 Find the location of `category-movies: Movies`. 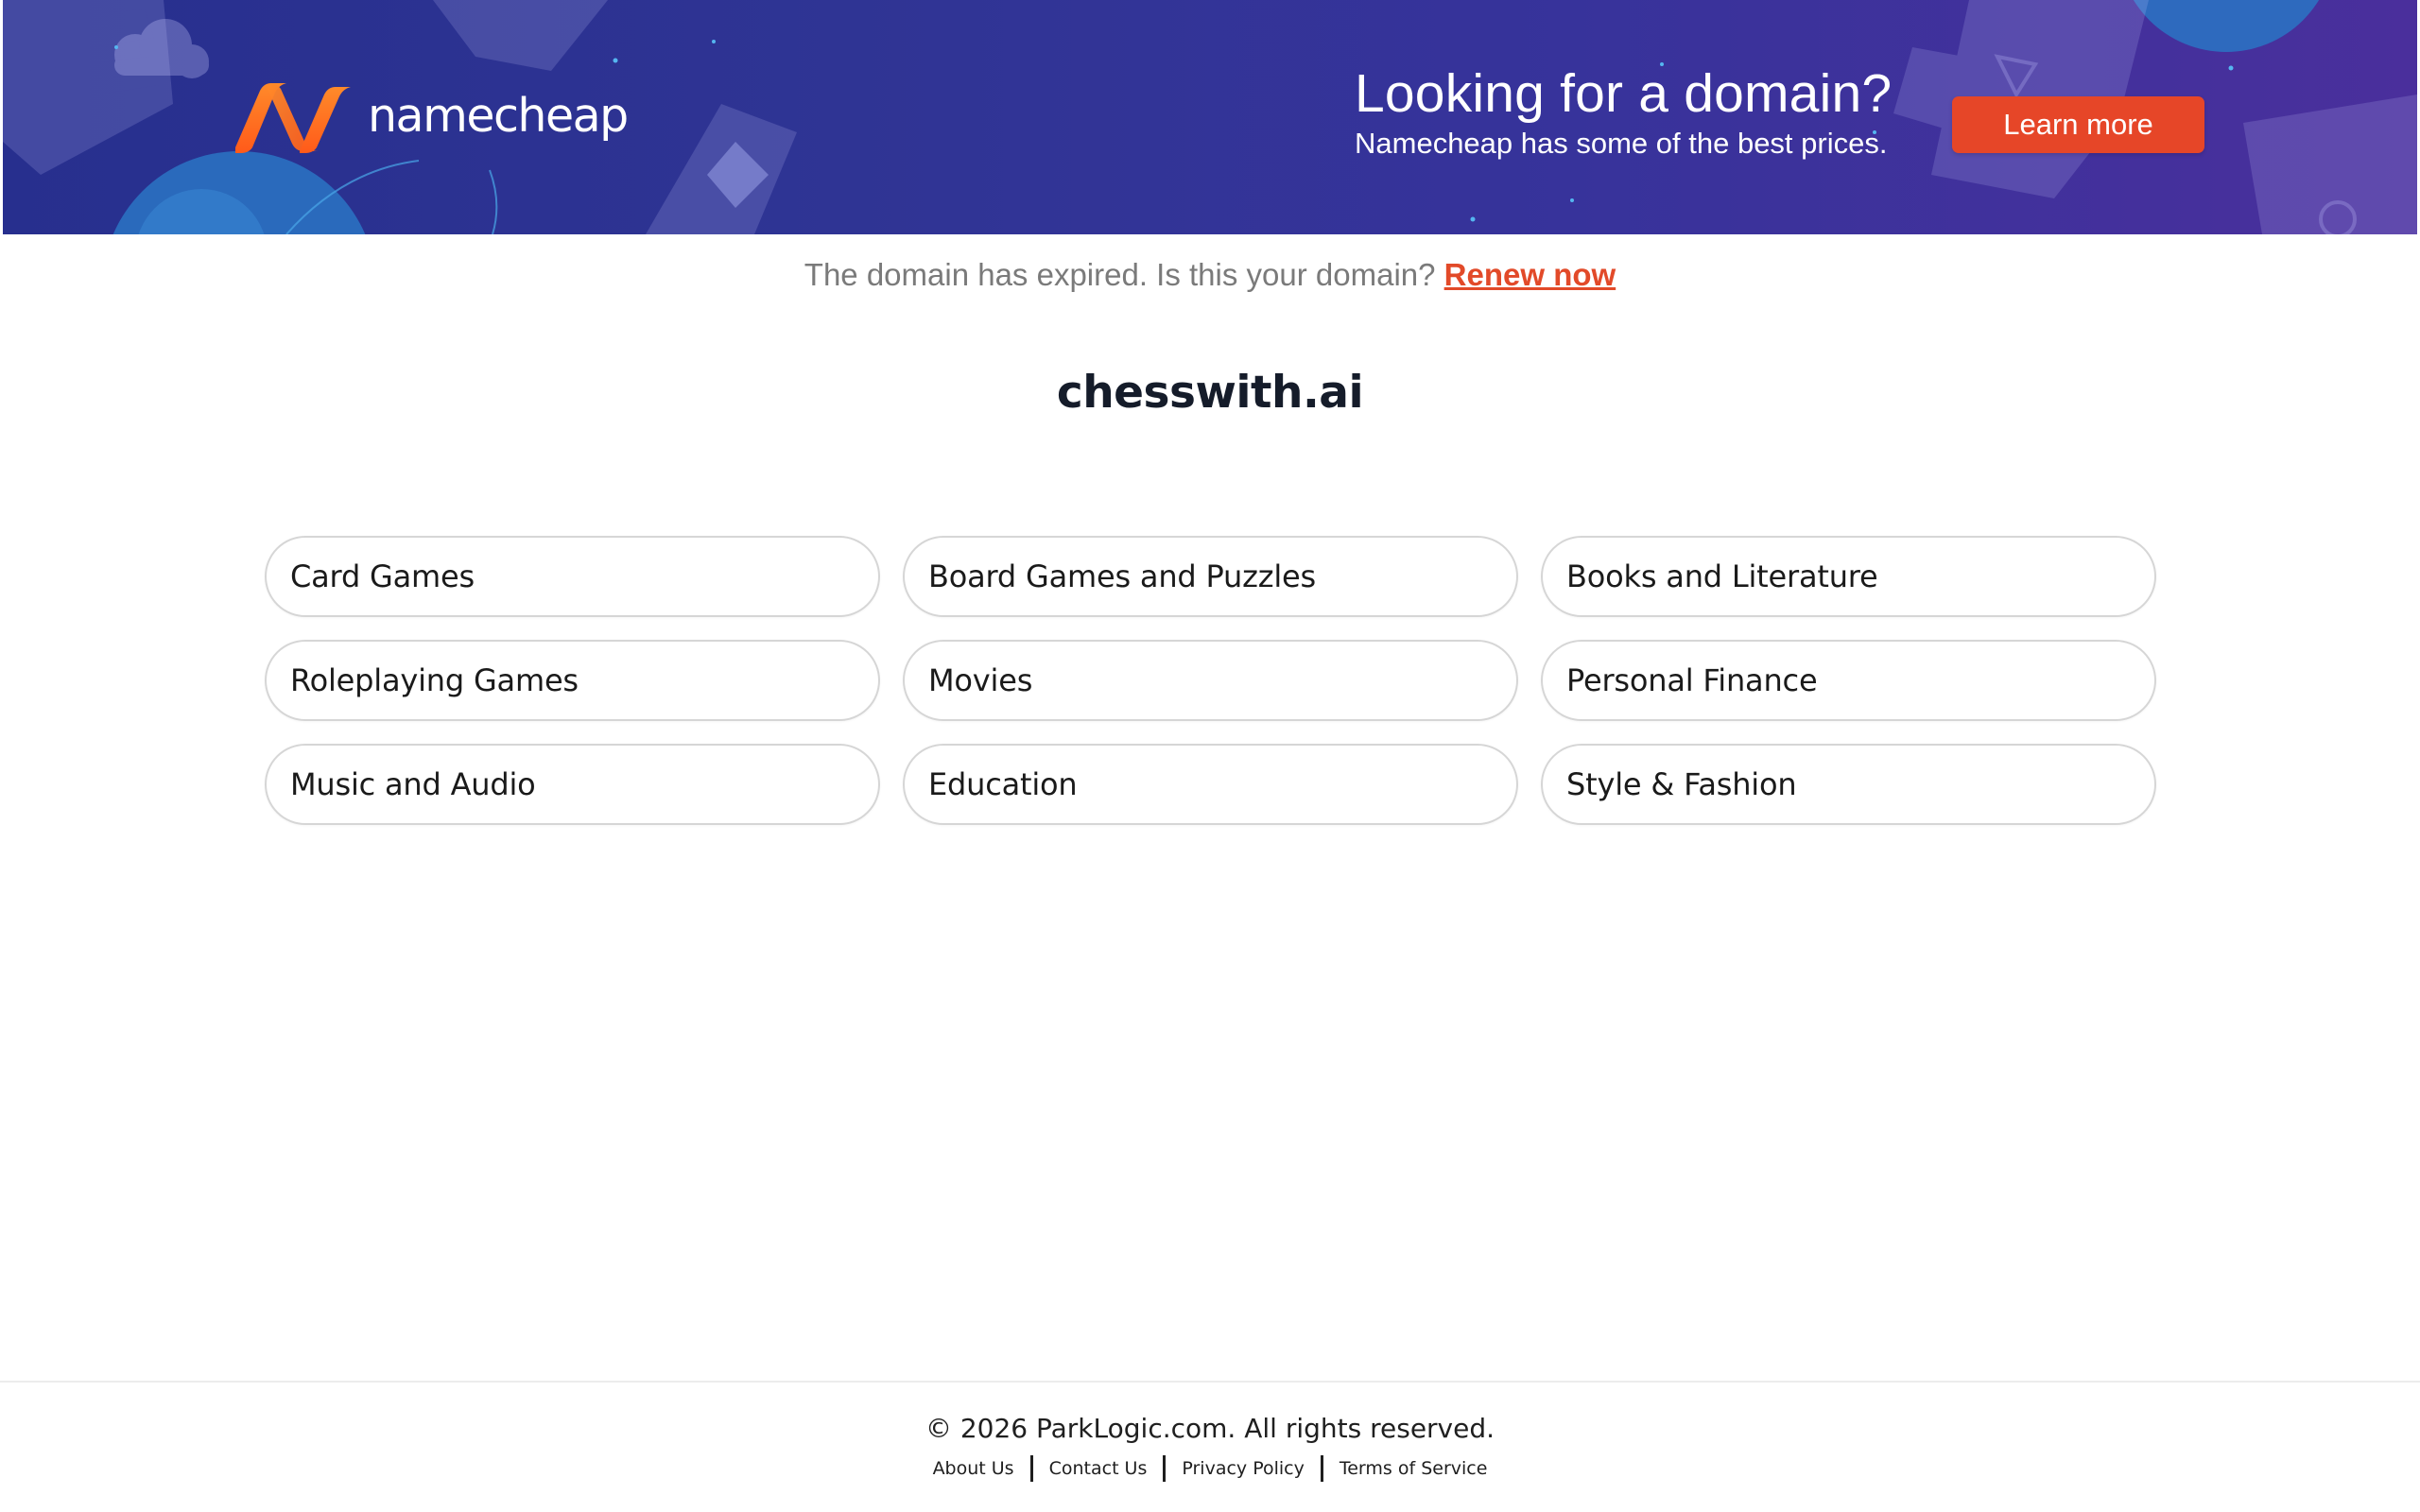

category-movies: Movies is located at coordinates (1210, 680).